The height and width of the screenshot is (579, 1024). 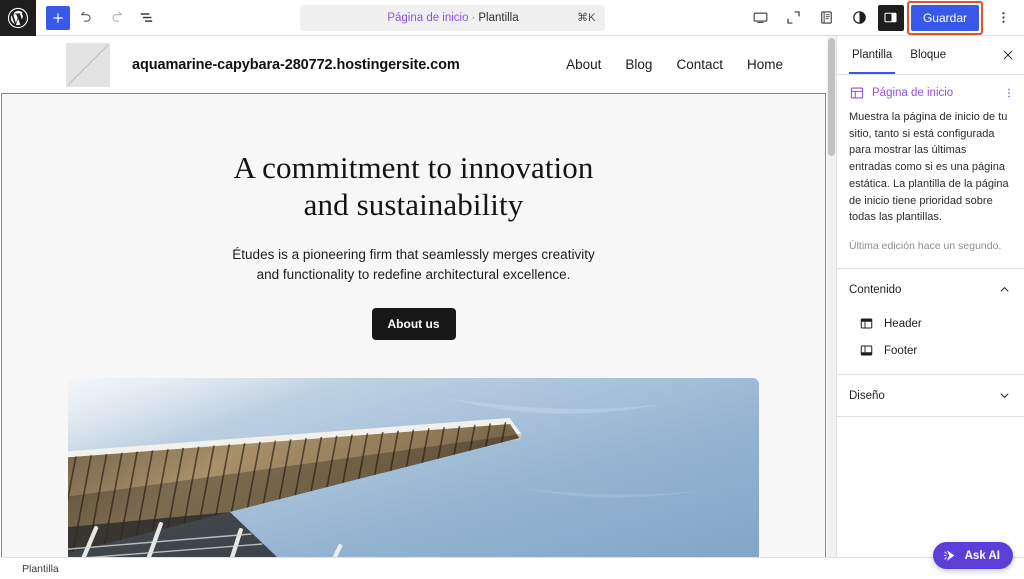 What do you see at coordinates (866, 350) in the screenshot?
I see `footer-icon` at bounding box center [866, 350].